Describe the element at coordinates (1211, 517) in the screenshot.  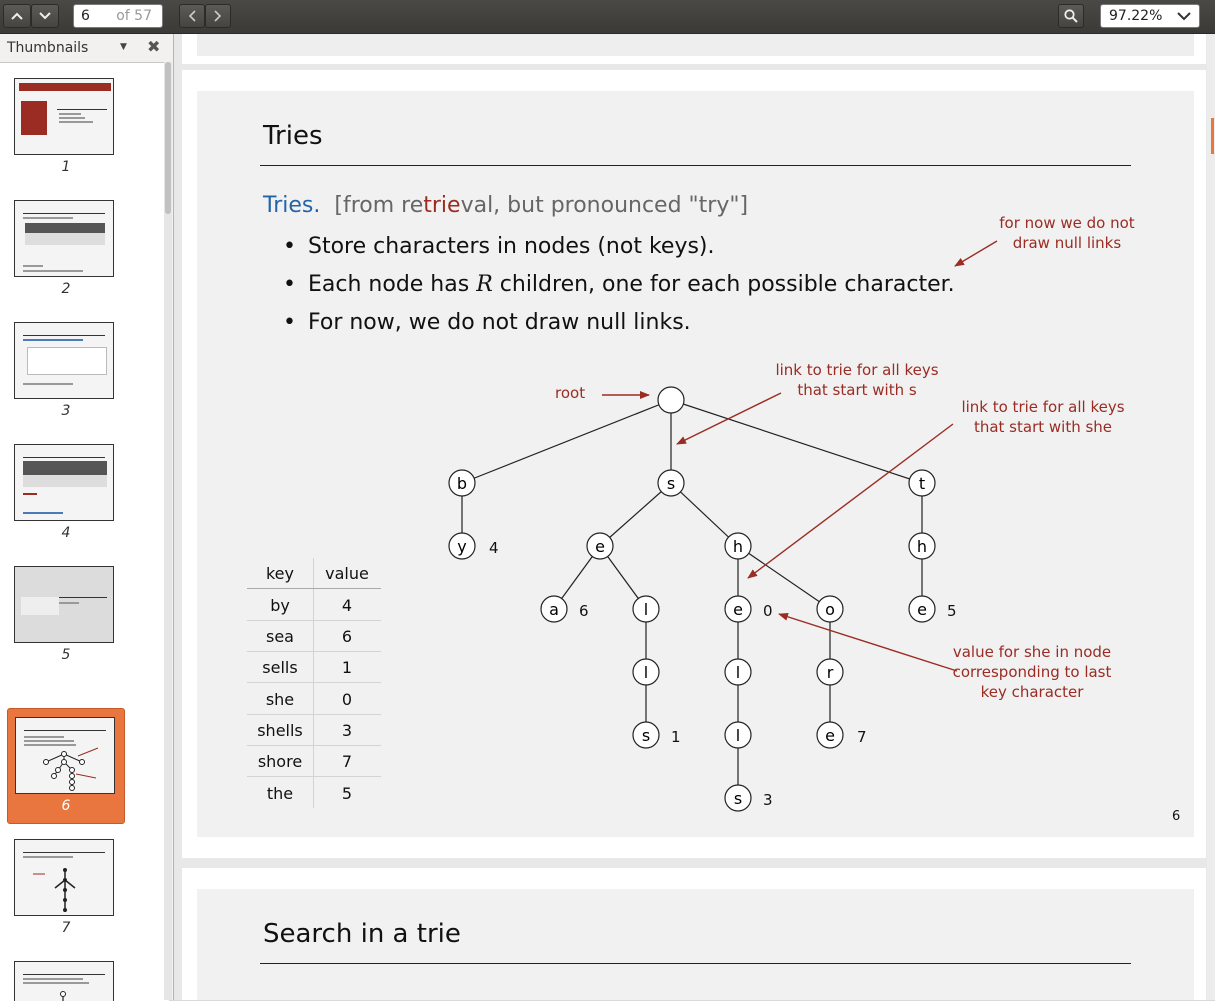
I see `document-scrollbar` at that location.